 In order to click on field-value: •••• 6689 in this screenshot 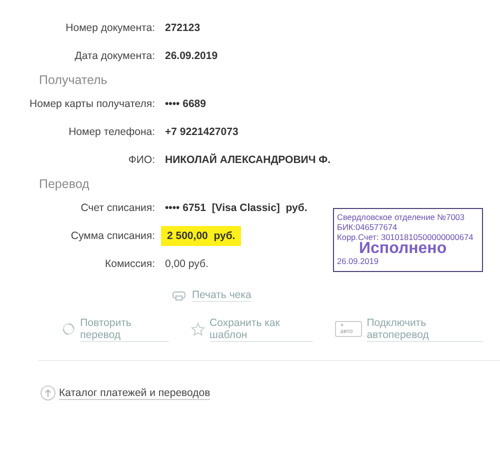, I will do `click(185, 104)`.